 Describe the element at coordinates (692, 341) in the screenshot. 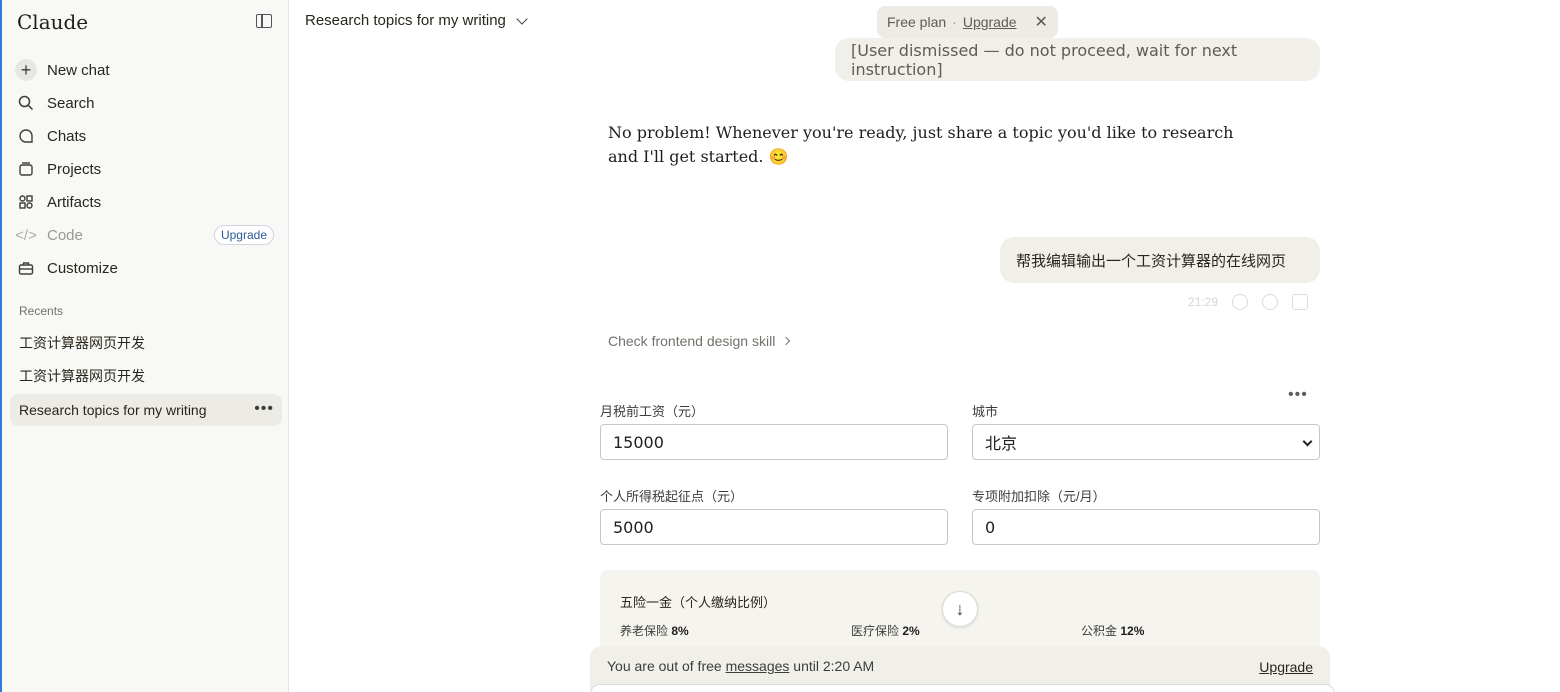

I see `skill-link-label: Check frontend design skill` at that location.